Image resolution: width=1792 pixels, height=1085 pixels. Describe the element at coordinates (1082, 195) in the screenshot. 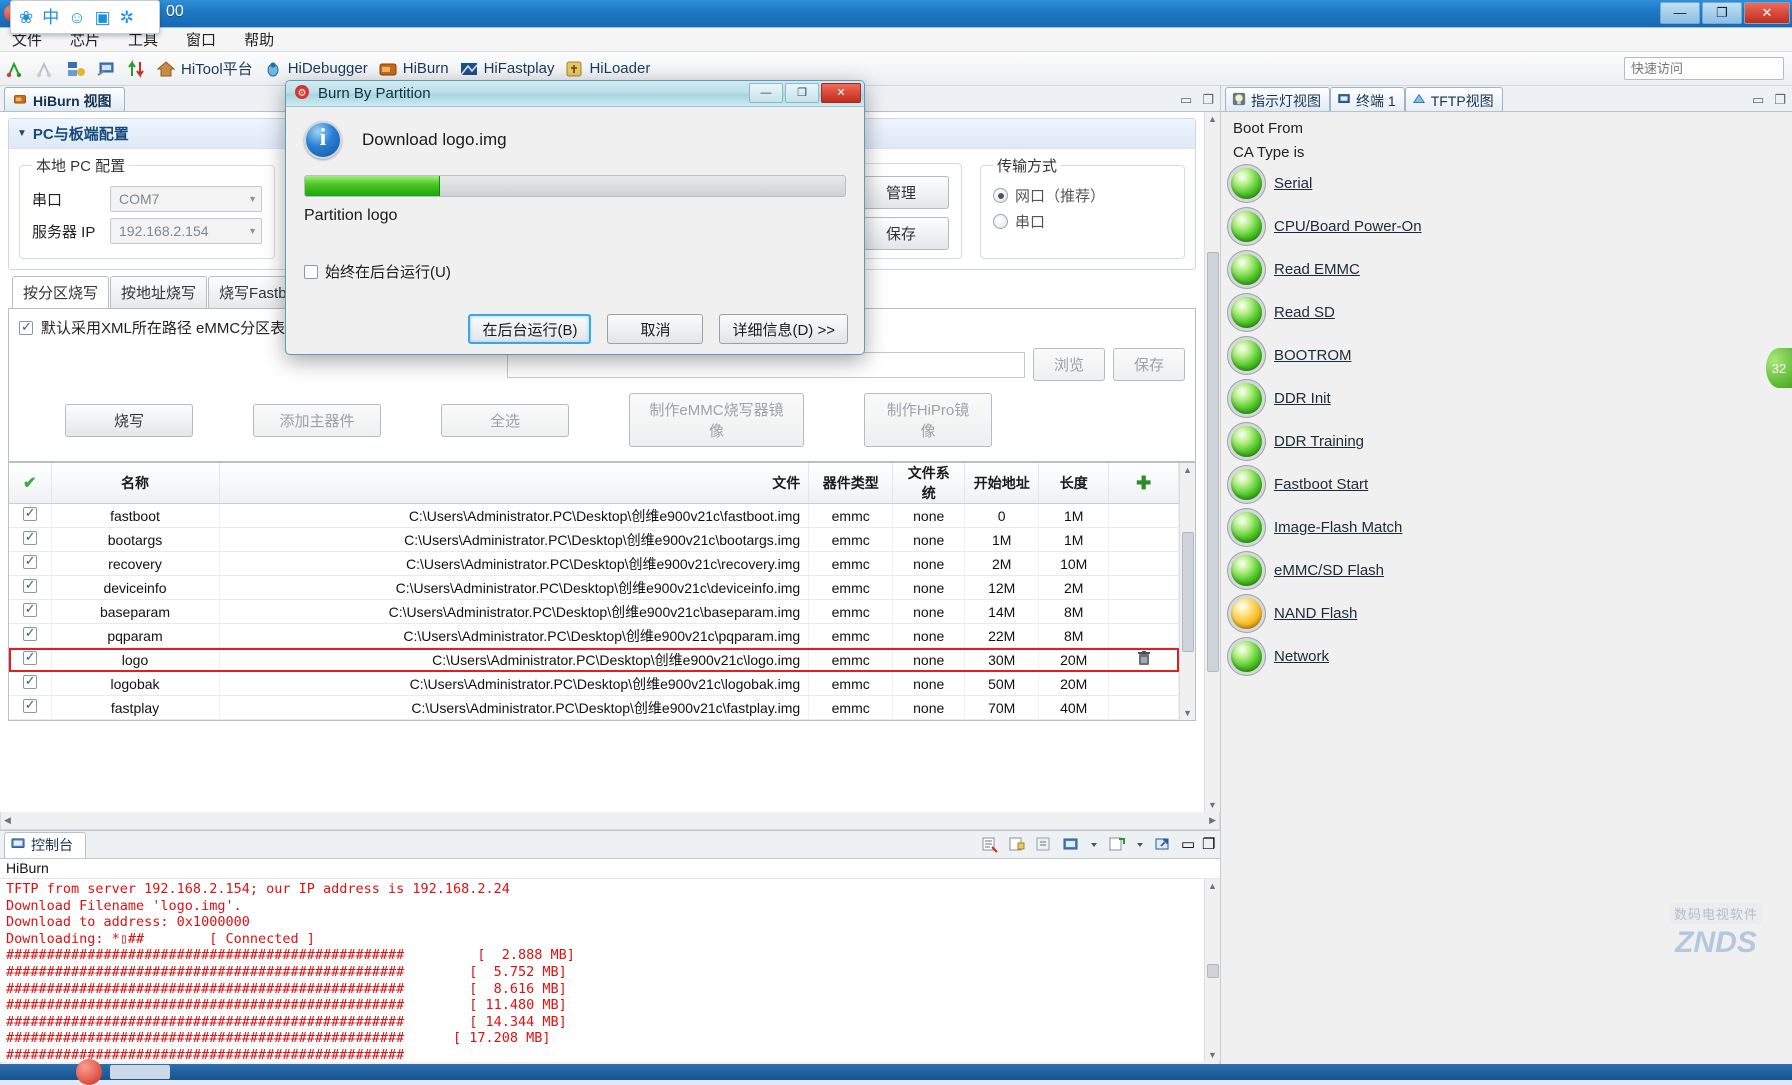

I see `radio-network-port: 网口（推荐）` at that location.